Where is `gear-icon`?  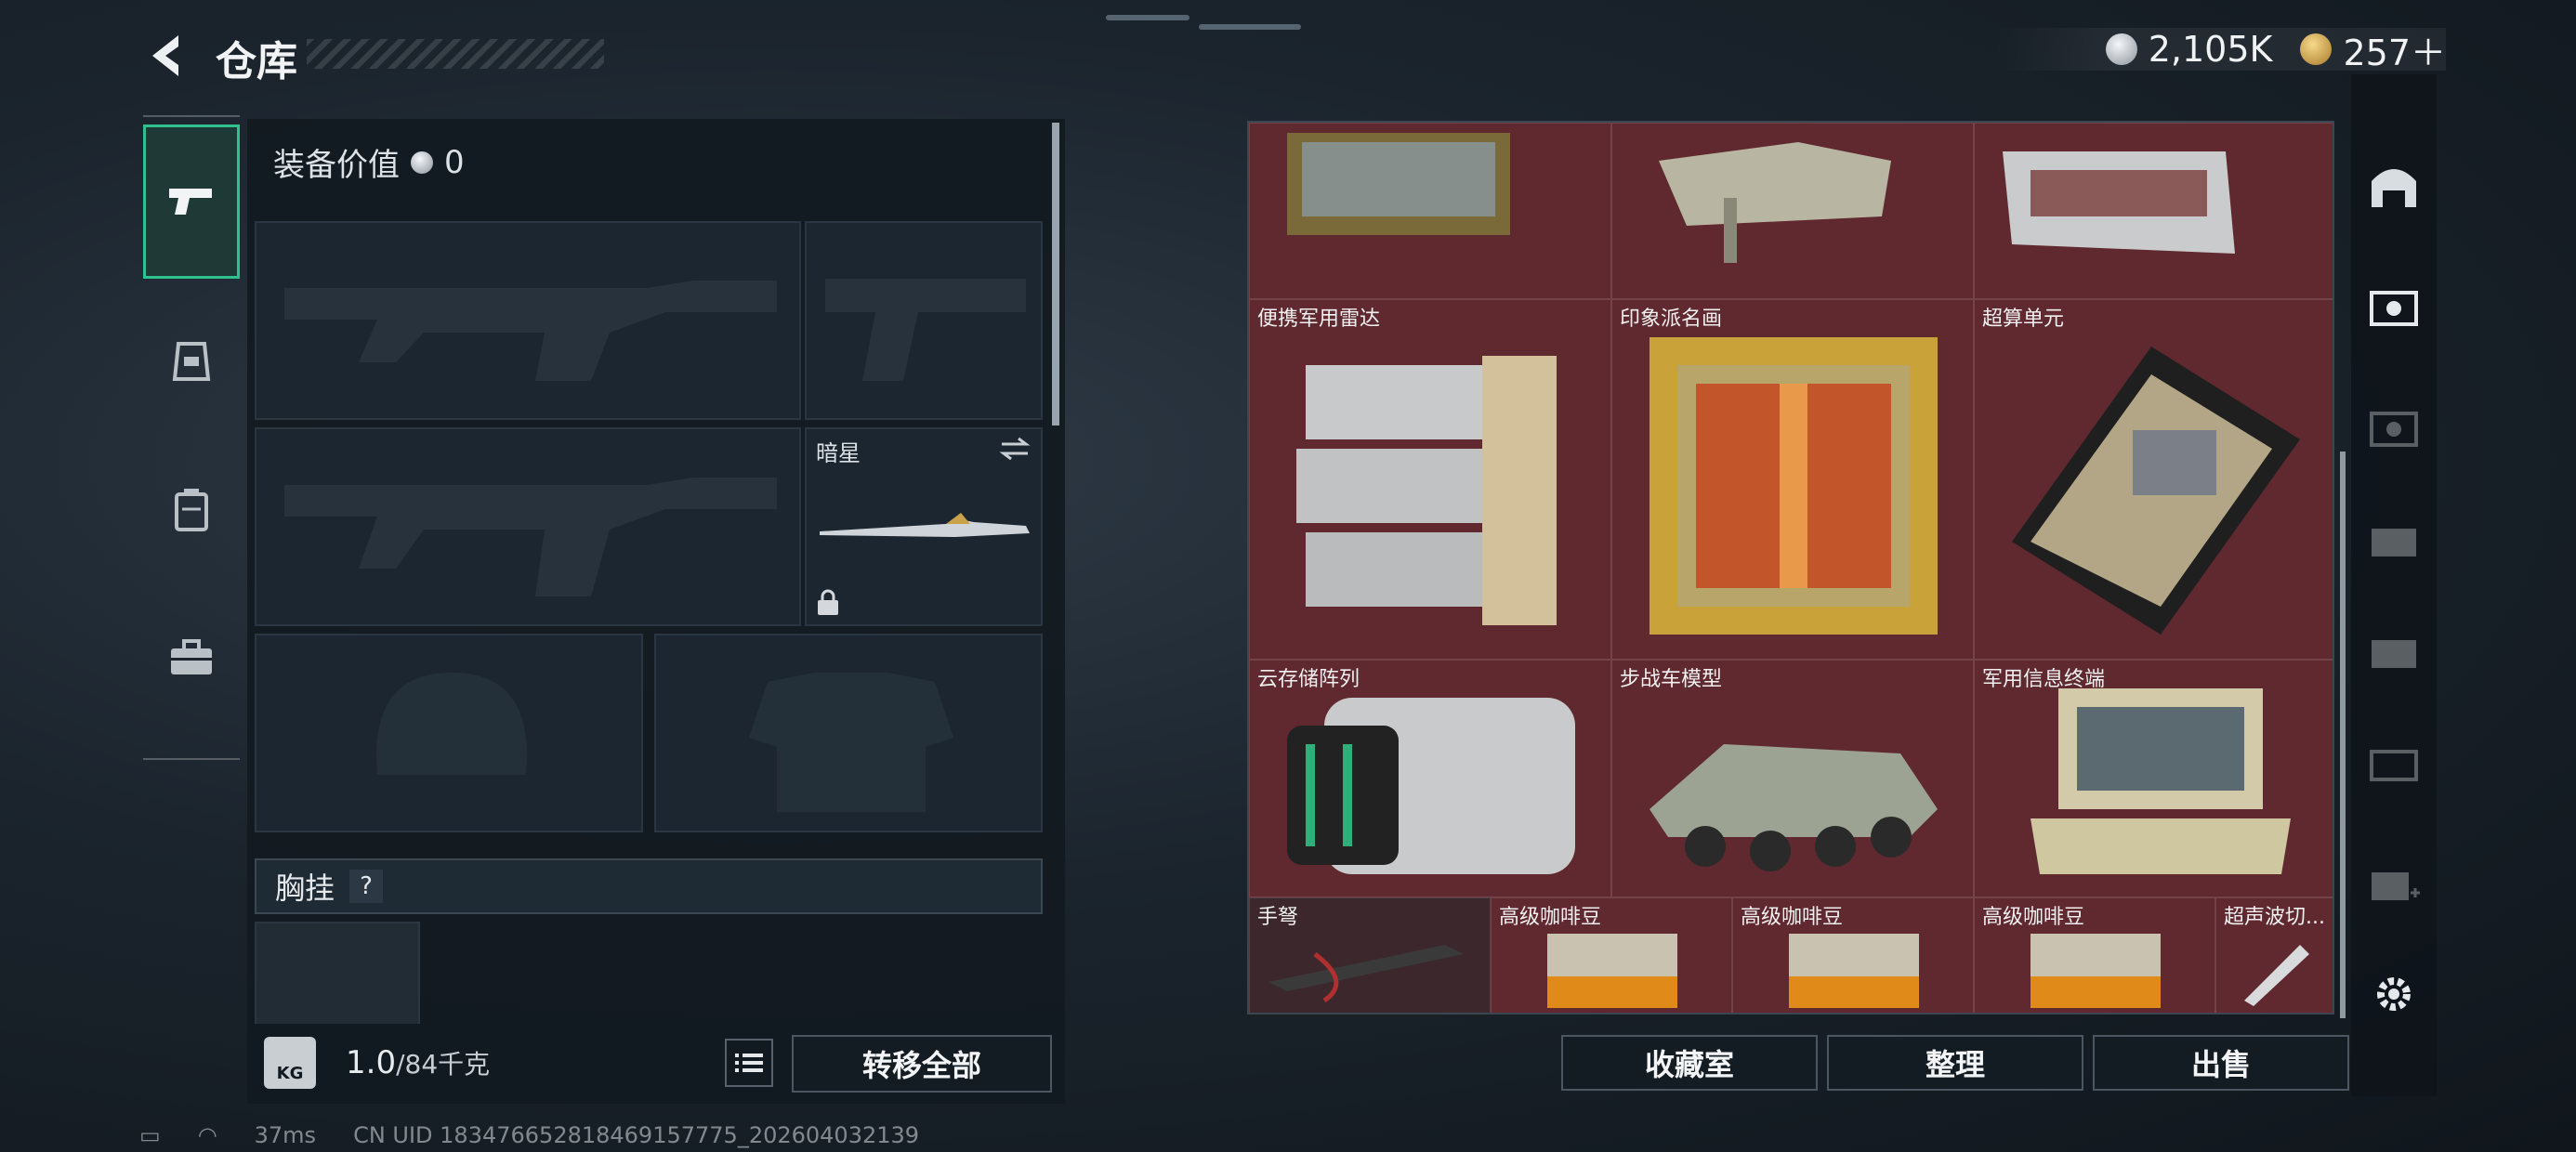
gear-icon is located at coordinates (2394, 994).